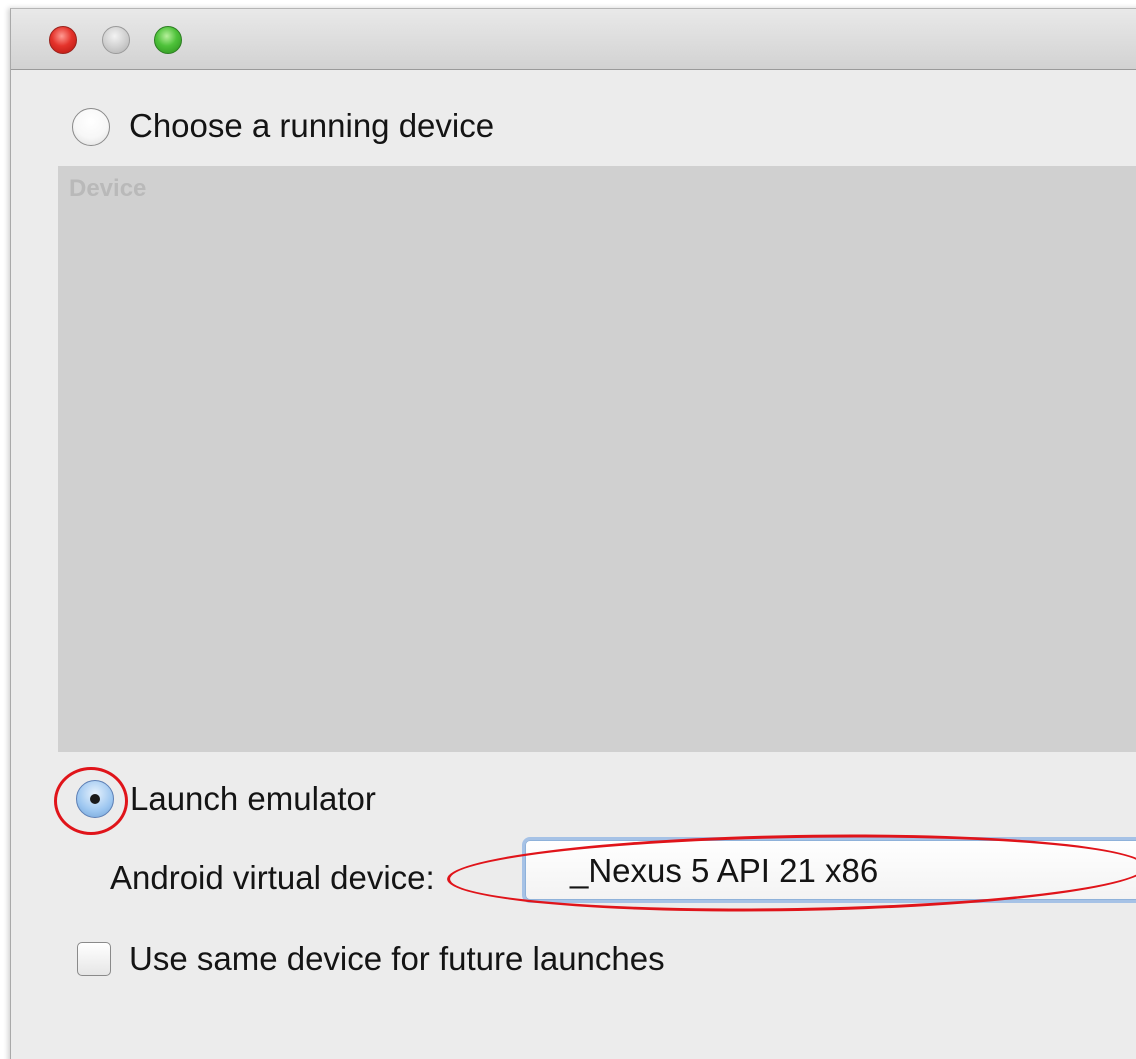 The image size is (1136, 1059). I want to click on avd-label: Android virtual device:, so click(272, 877).